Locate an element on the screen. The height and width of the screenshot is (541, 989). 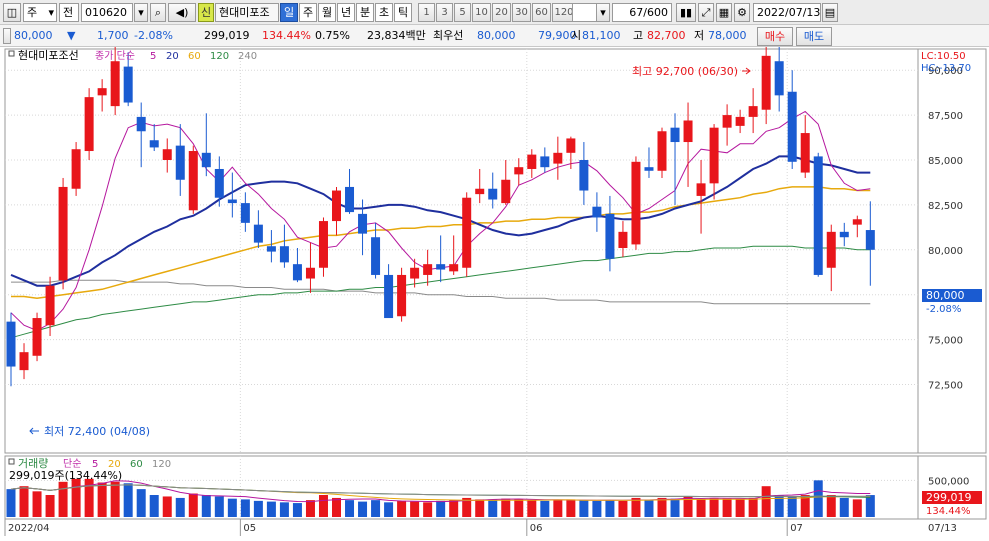
interval-button-1: 3 is located at coordinates (444, 12).